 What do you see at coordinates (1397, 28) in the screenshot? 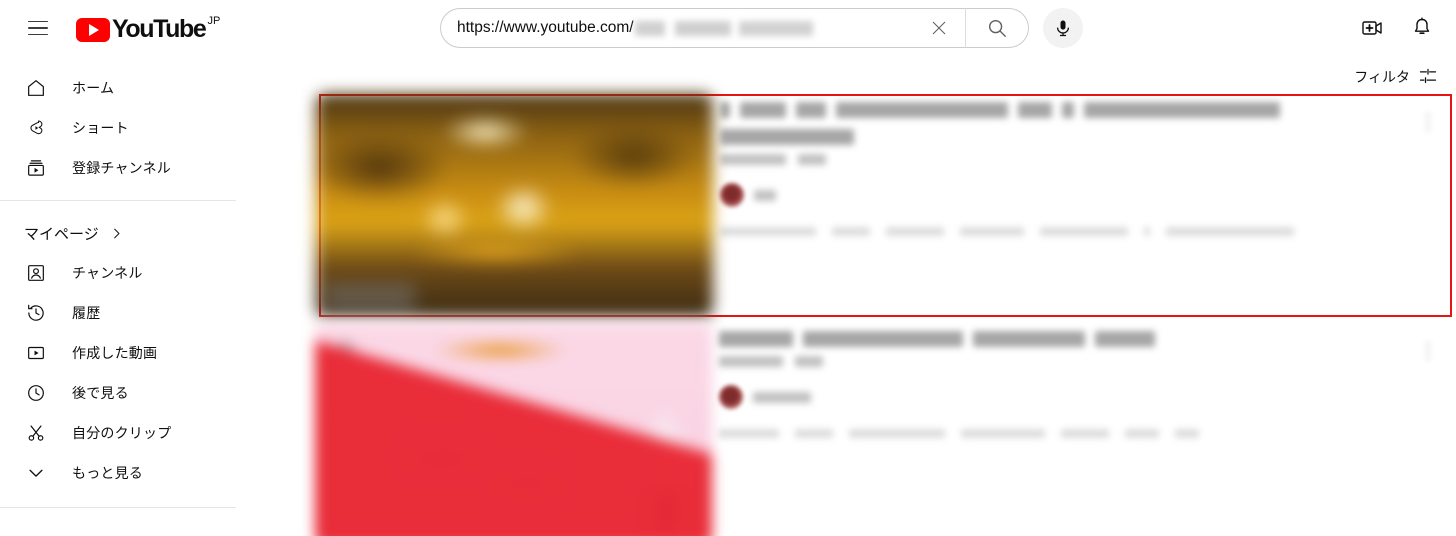
I see `top-right-actions` at bounding box center [1397, 28].